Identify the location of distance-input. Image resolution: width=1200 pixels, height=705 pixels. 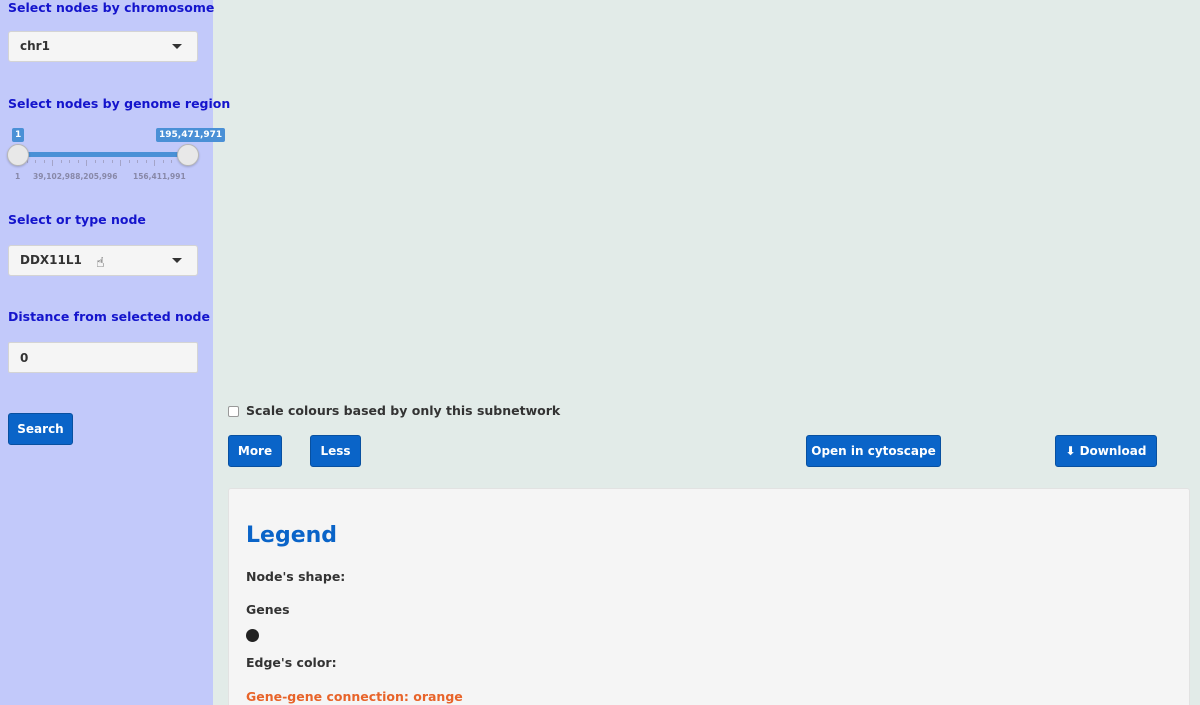
(103, 357).